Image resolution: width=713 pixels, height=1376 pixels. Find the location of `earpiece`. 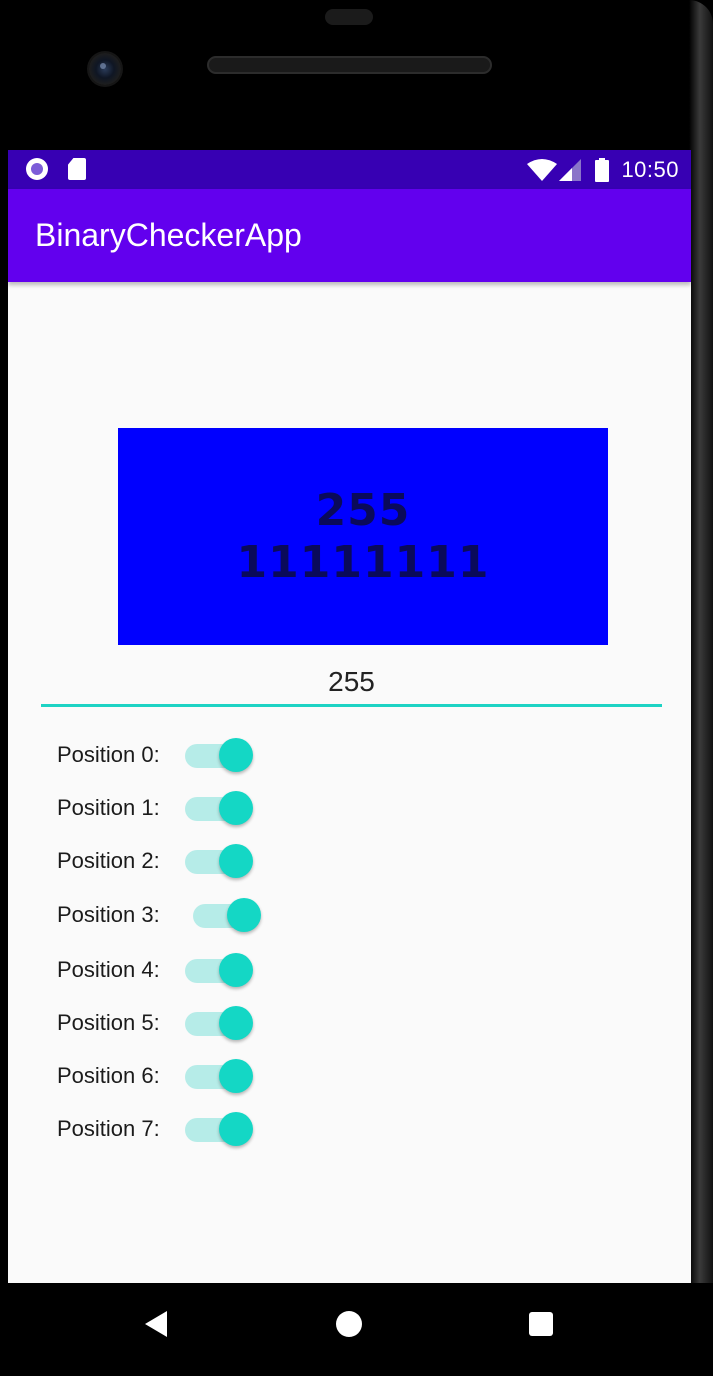

earpiece is located at coordinates (349, 17).